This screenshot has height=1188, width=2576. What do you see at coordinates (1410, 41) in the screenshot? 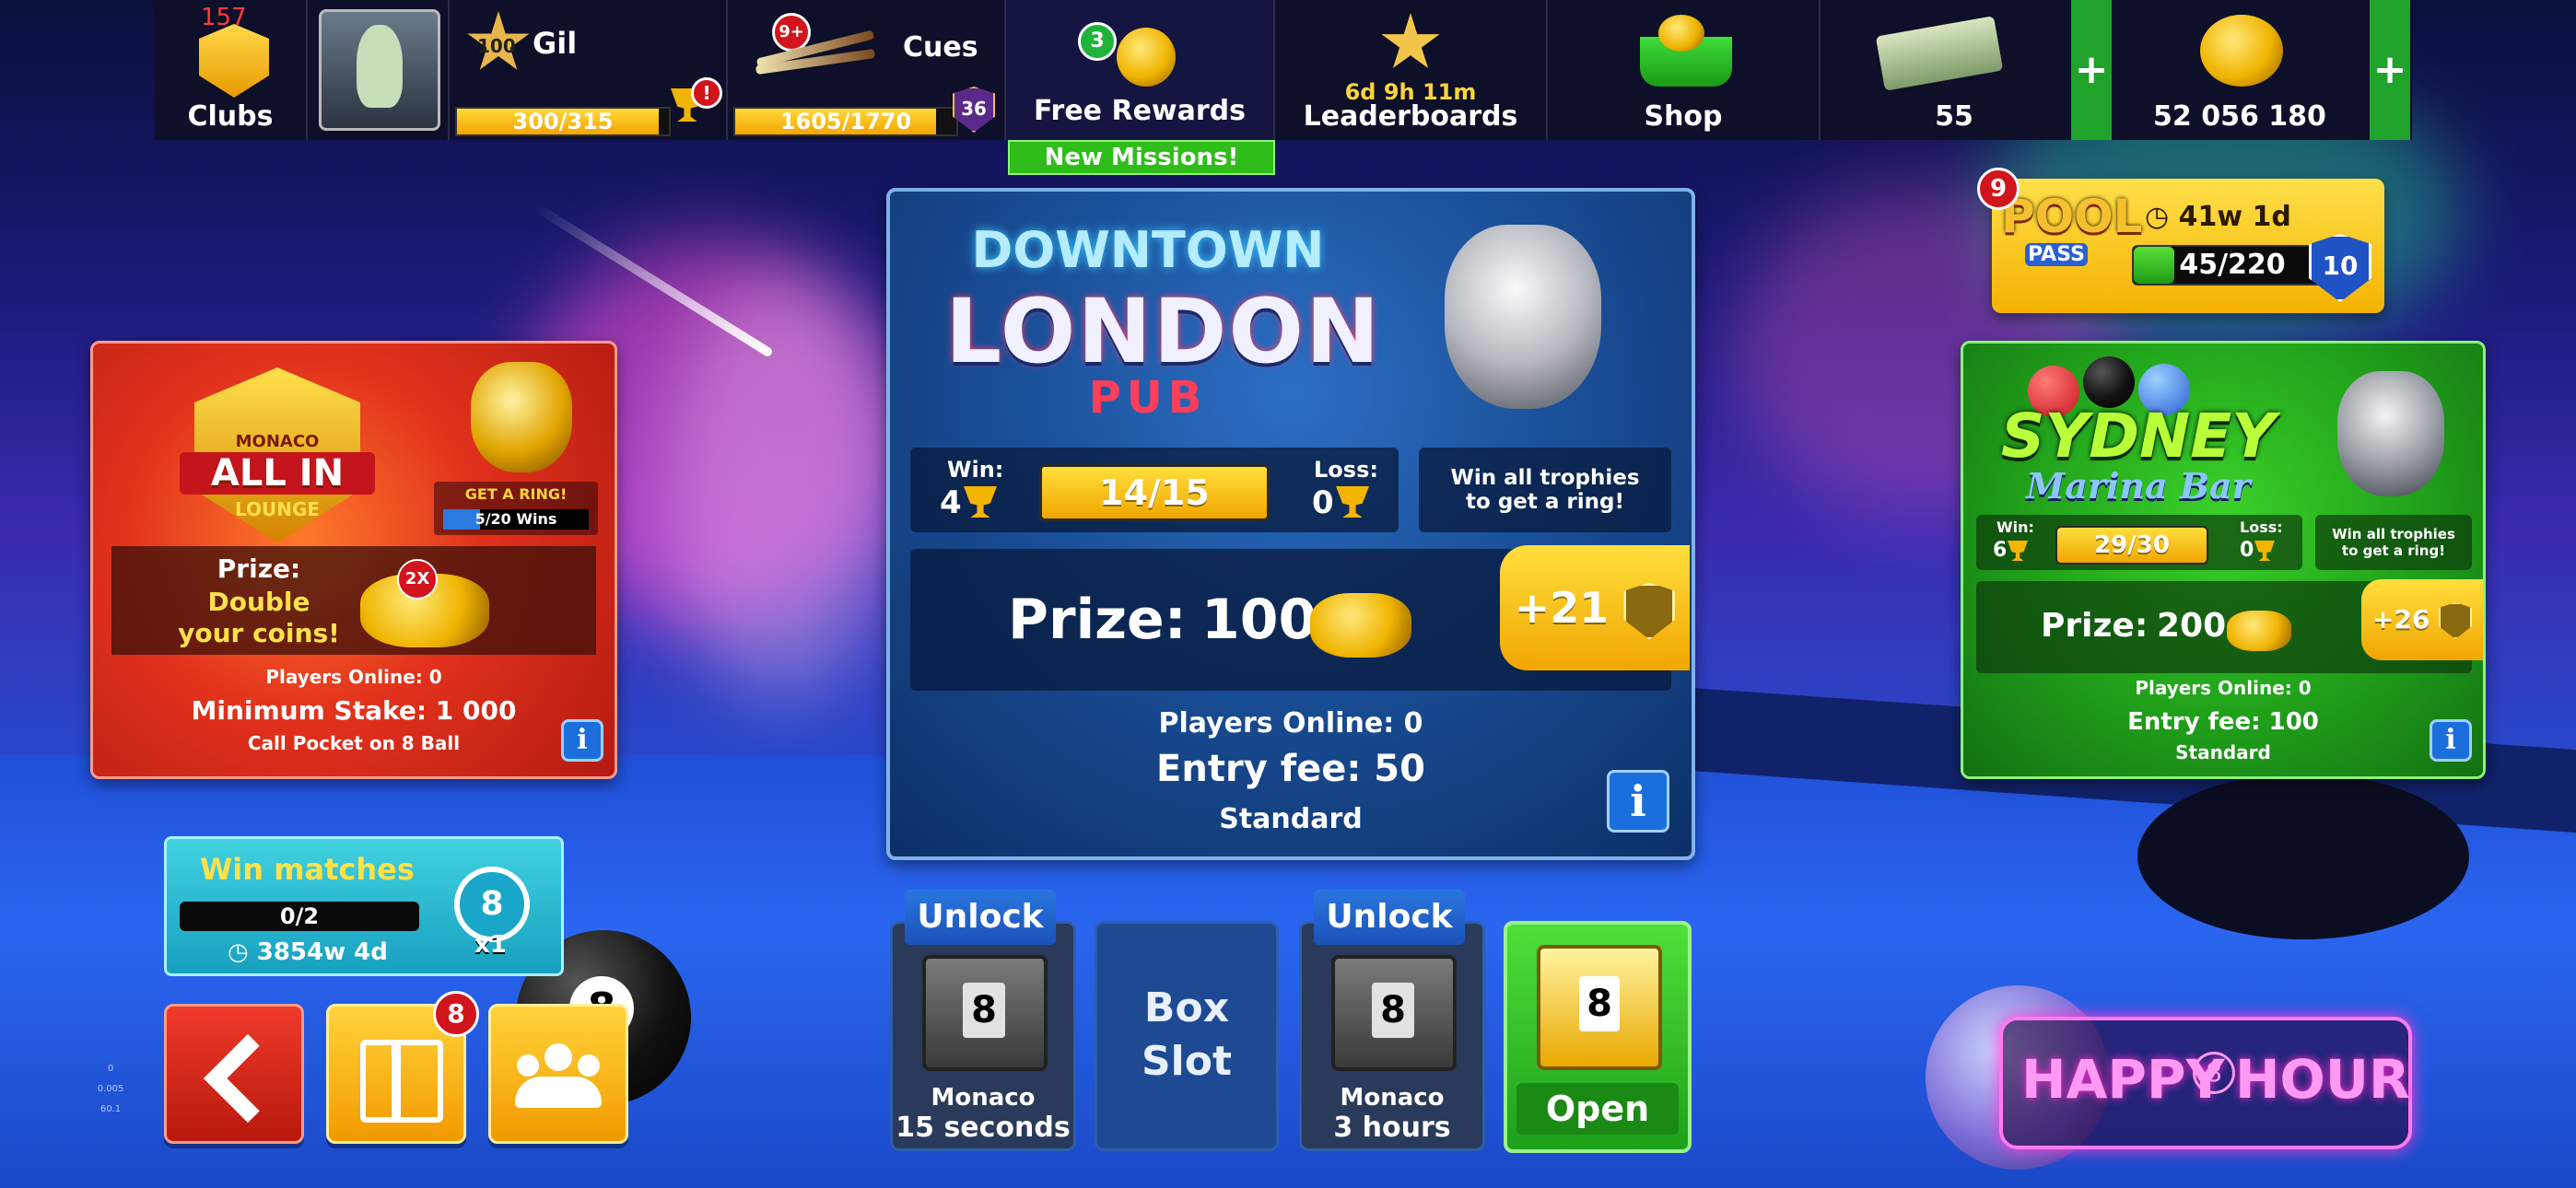
I see `star-icon` at bounding box center [1410, 41].